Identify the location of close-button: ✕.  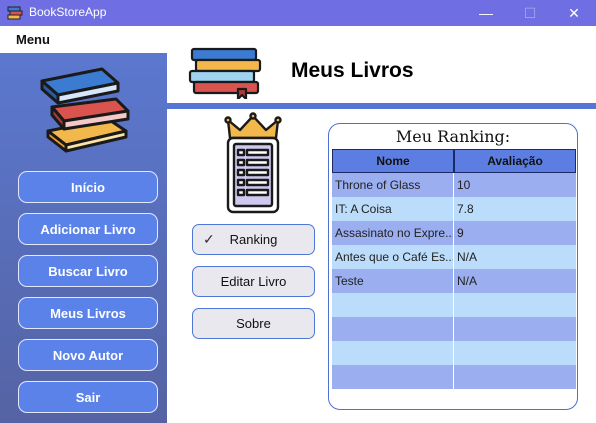
(574, 13).